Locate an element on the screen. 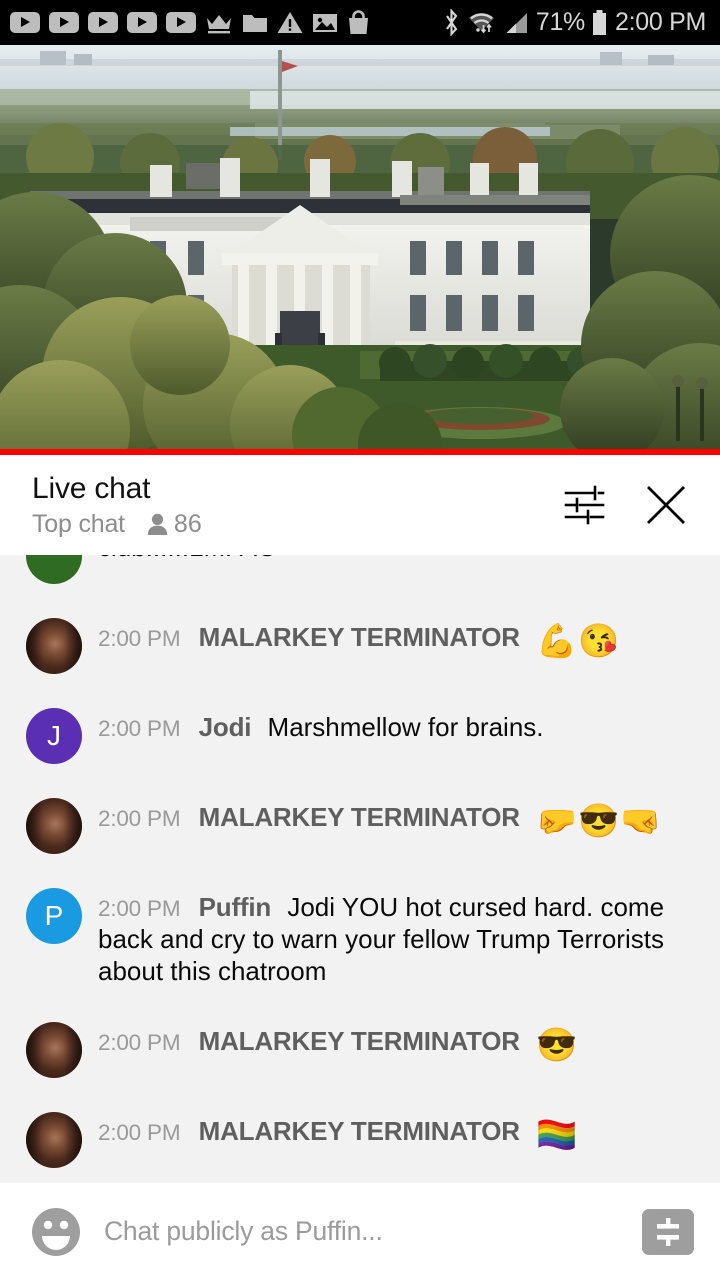  superchat-button is located at coordinates (668, 1231).